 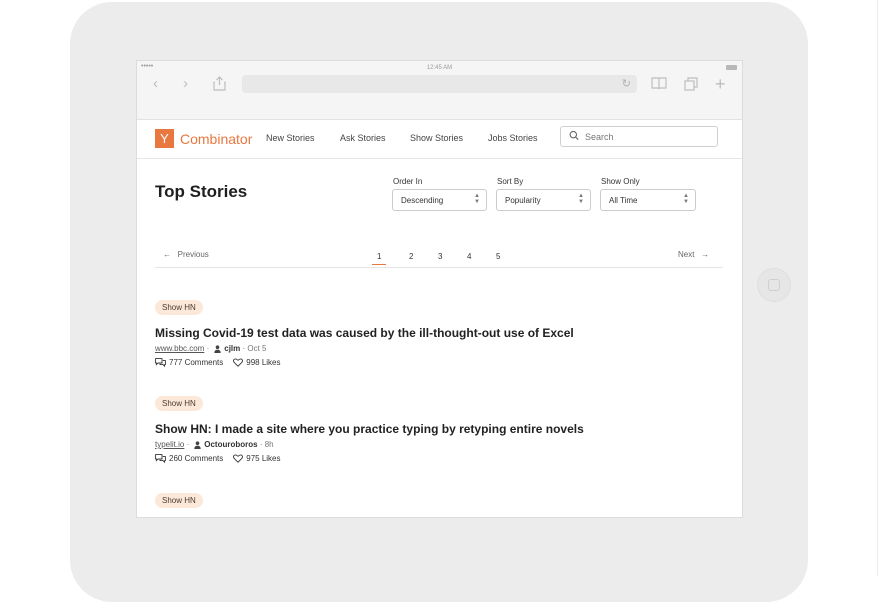 I want to click on nav-show-stories: Show Stories, so click(x=436, y=138).